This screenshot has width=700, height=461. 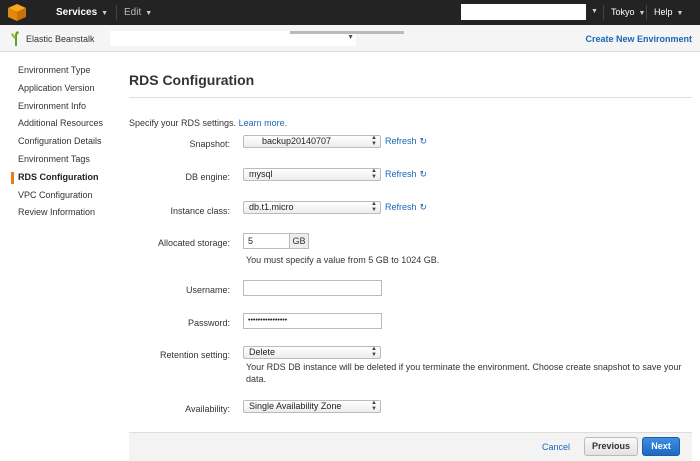 I want to click on intro-text: Specify your RDS settings. Learn more., so click(x=208, y=123).